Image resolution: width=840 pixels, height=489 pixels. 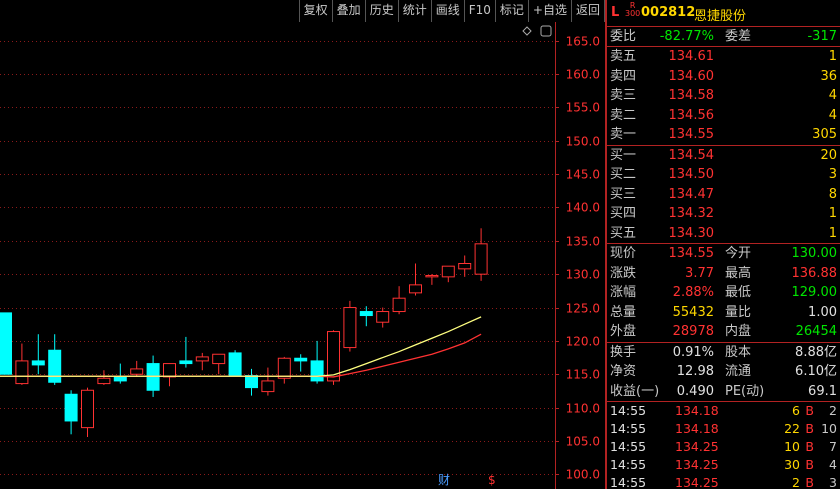 I want to click on ask-price: 134.61, so click(x=691, y=56).